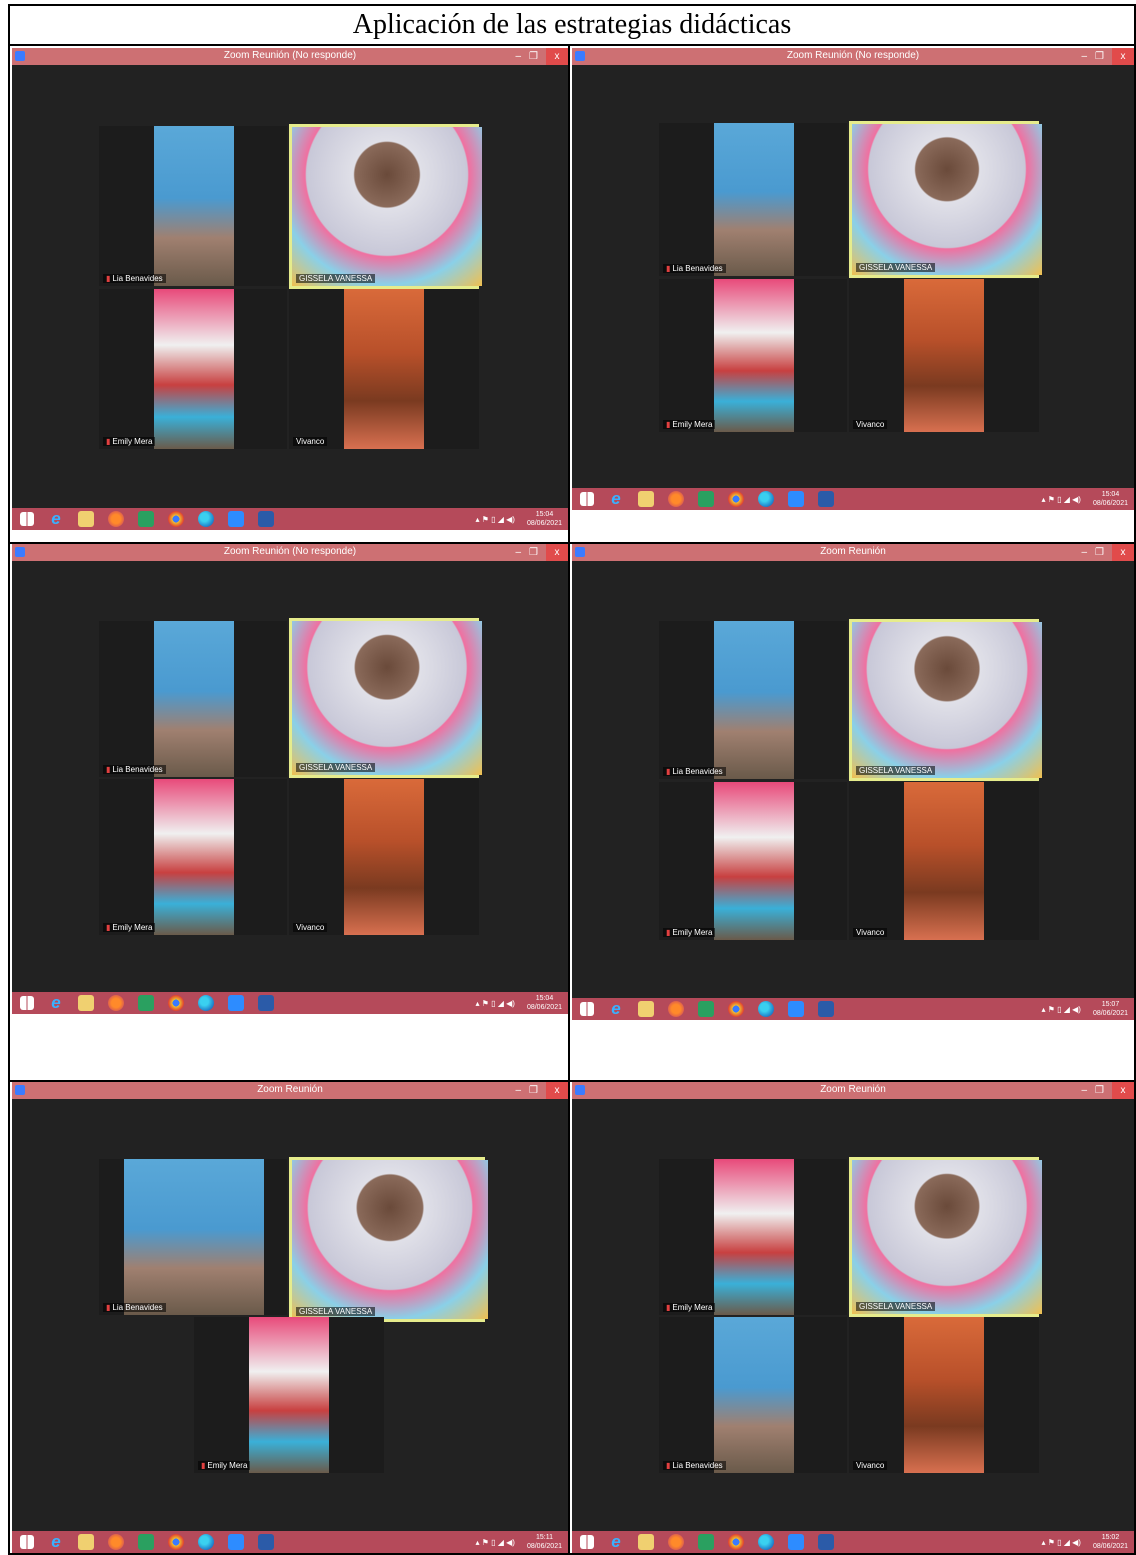 Image resolution: width=1136 pixels, height=1555 pixels. Describe the element at coordinates (544, 1542) in the screenshot. I see `clock: 15:11 08/06/2021` at that location.